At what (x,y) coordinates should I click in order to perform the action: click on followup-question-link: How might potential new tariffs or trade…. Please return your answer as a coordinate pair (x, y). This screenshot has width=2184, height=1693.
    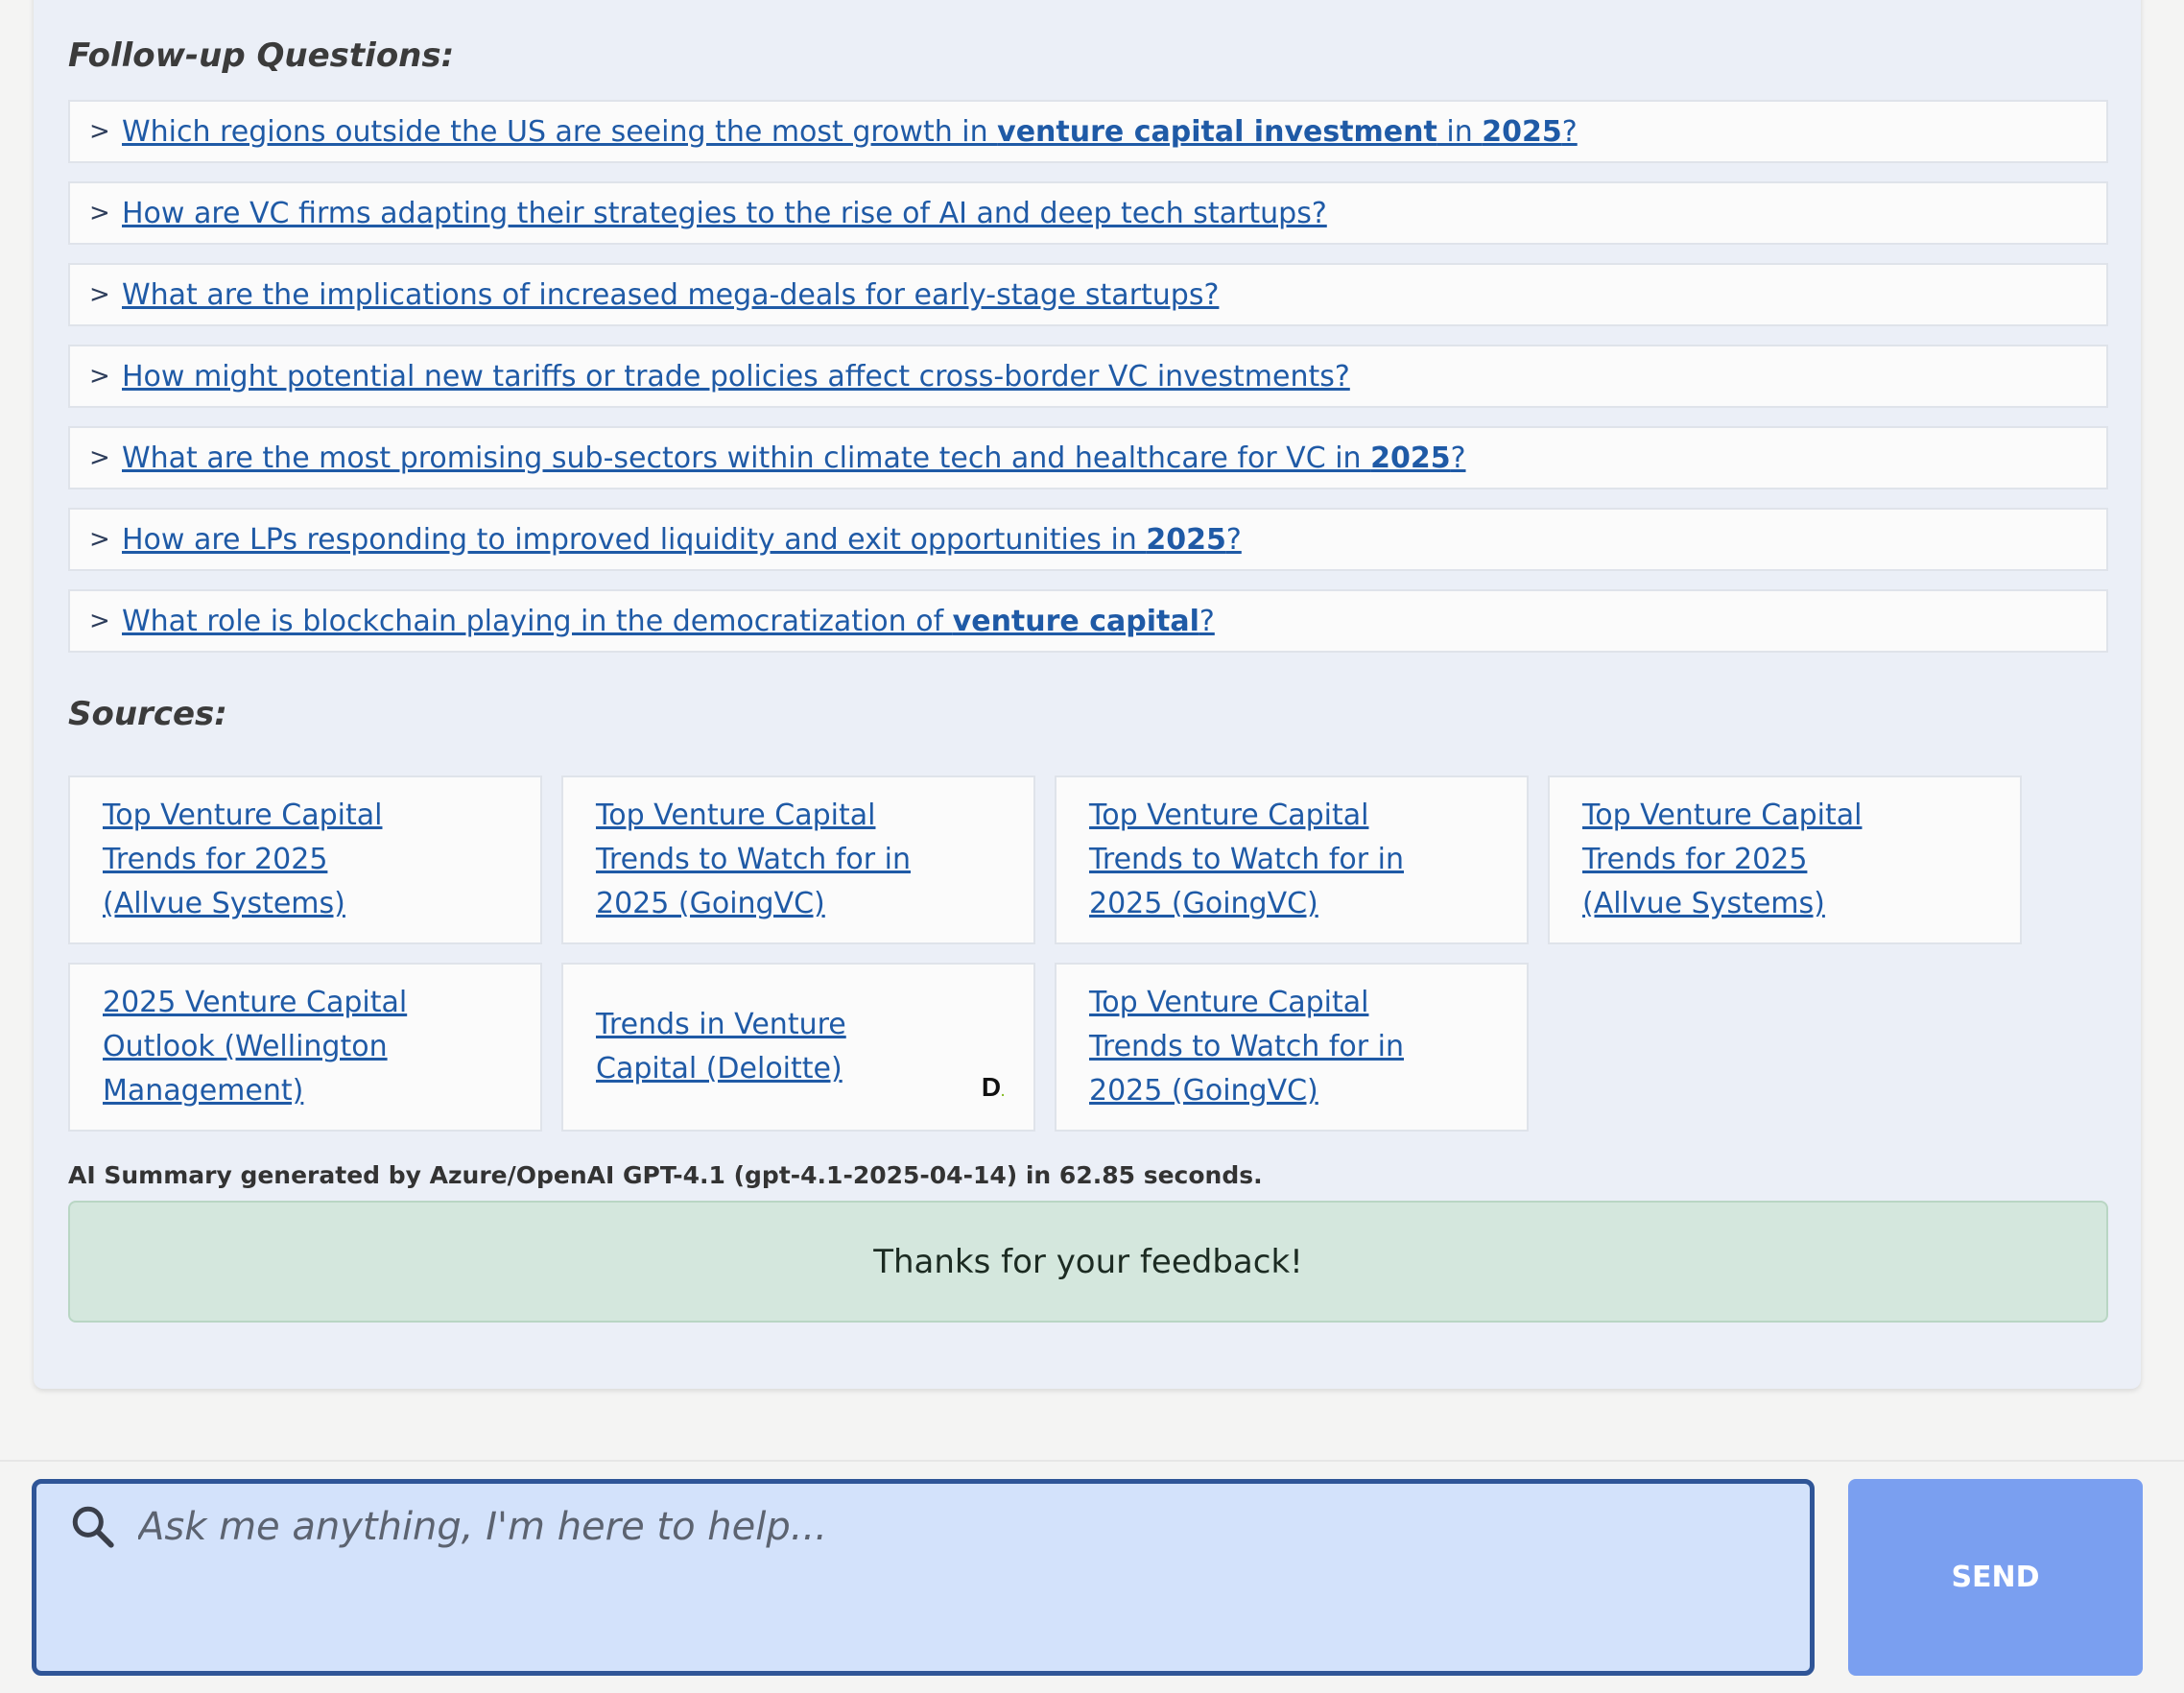
    Looking at the image, I should click on (736, 376).